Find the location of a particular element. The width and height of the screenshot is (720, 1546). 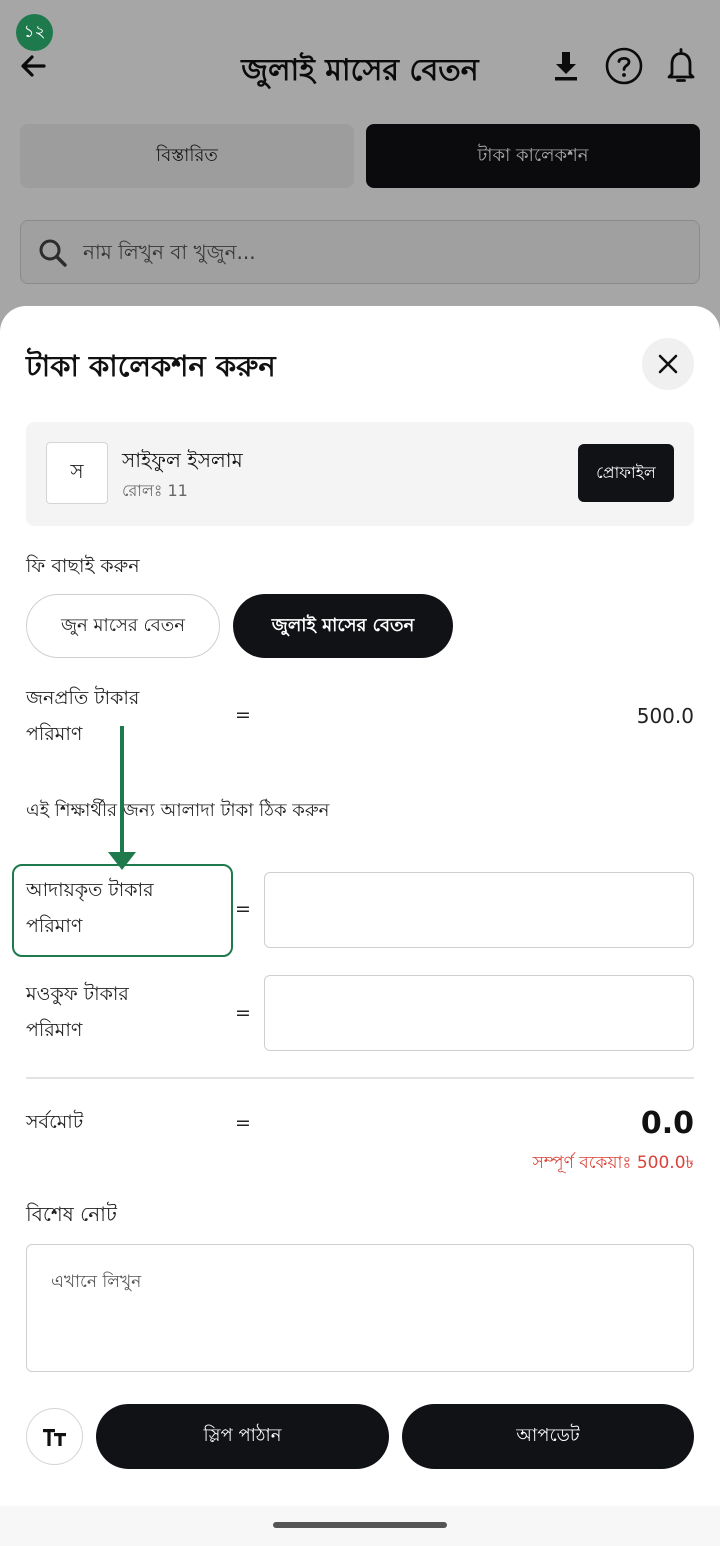

annotation-arrow-line is located at coordinates (122, 792).